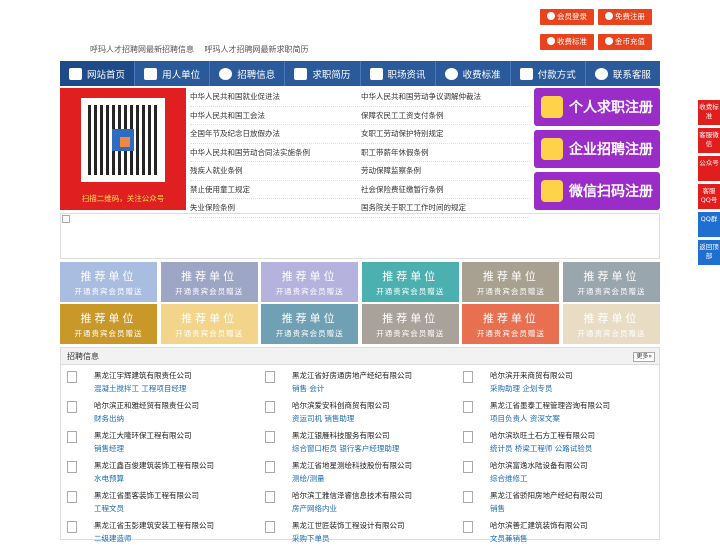 The height and width of the screenshot is (548, 720). What do you see at coordinates (140, 388) in the screenshot?
I see `job-positions-link: 混凝土搅拌工 工程项目经理` at bounding box center [140, 388].